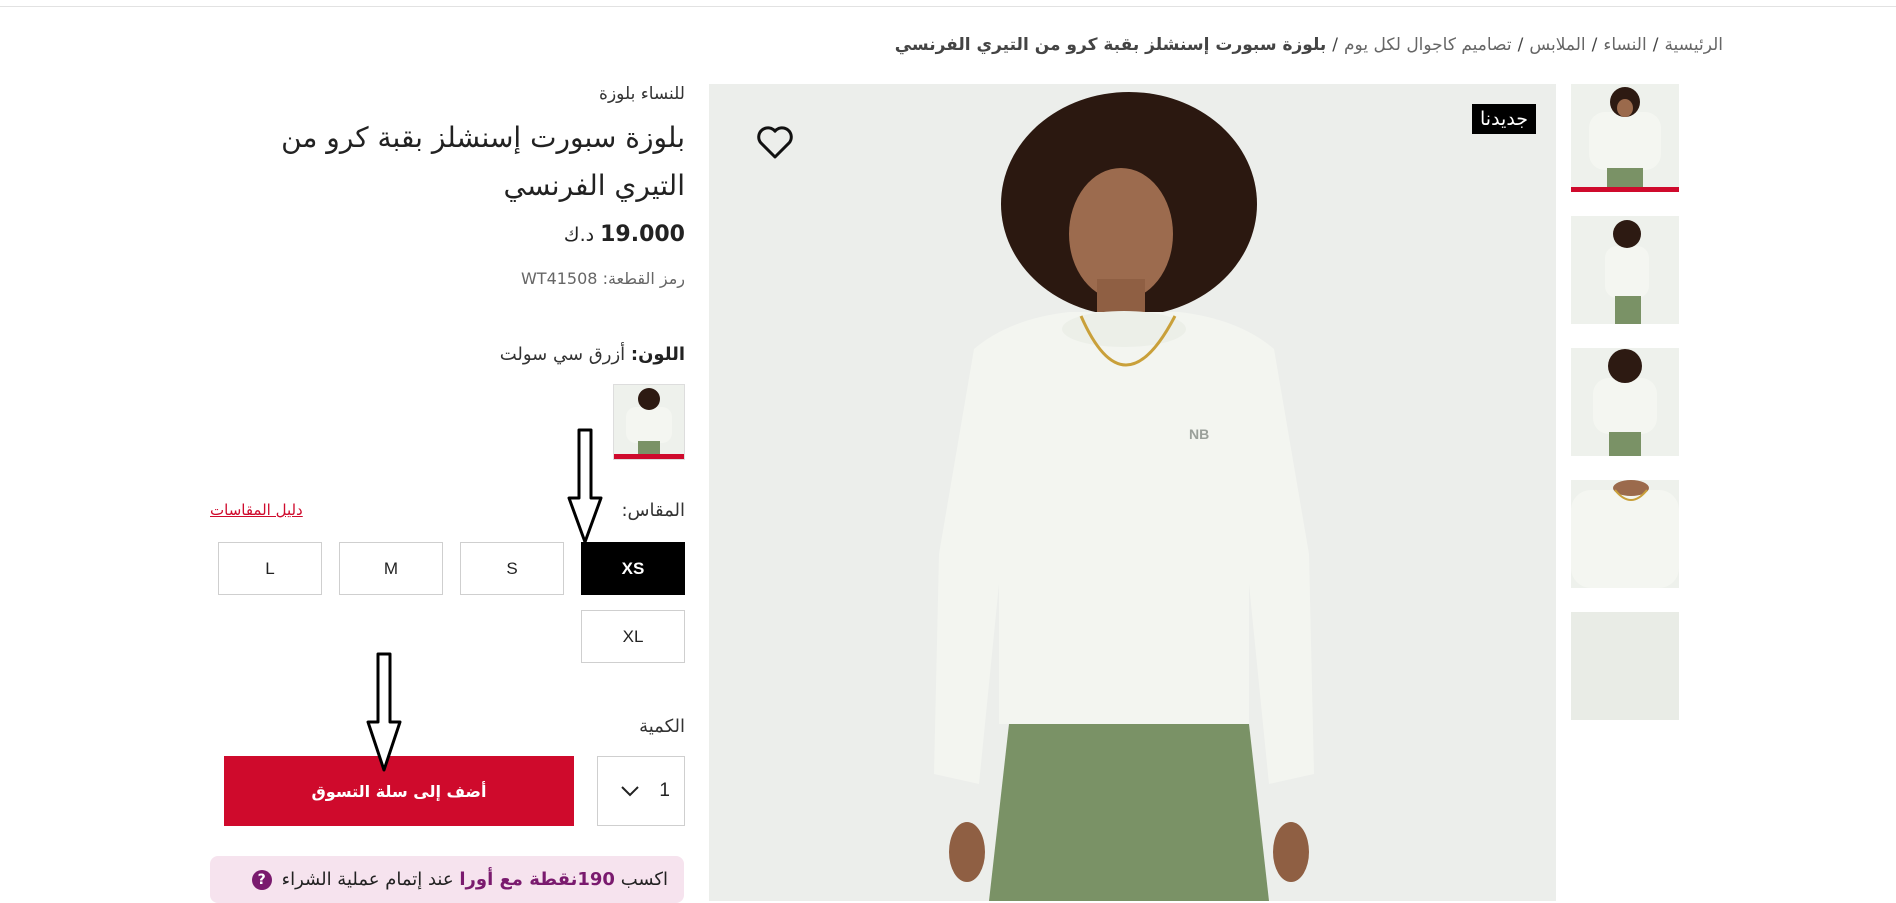 This screenshot has height=903, width=1896. What do you see at coordinates (633, 636) in the screenshot?
I see `size-option-xl: XL` at bounding box center [633, 636].